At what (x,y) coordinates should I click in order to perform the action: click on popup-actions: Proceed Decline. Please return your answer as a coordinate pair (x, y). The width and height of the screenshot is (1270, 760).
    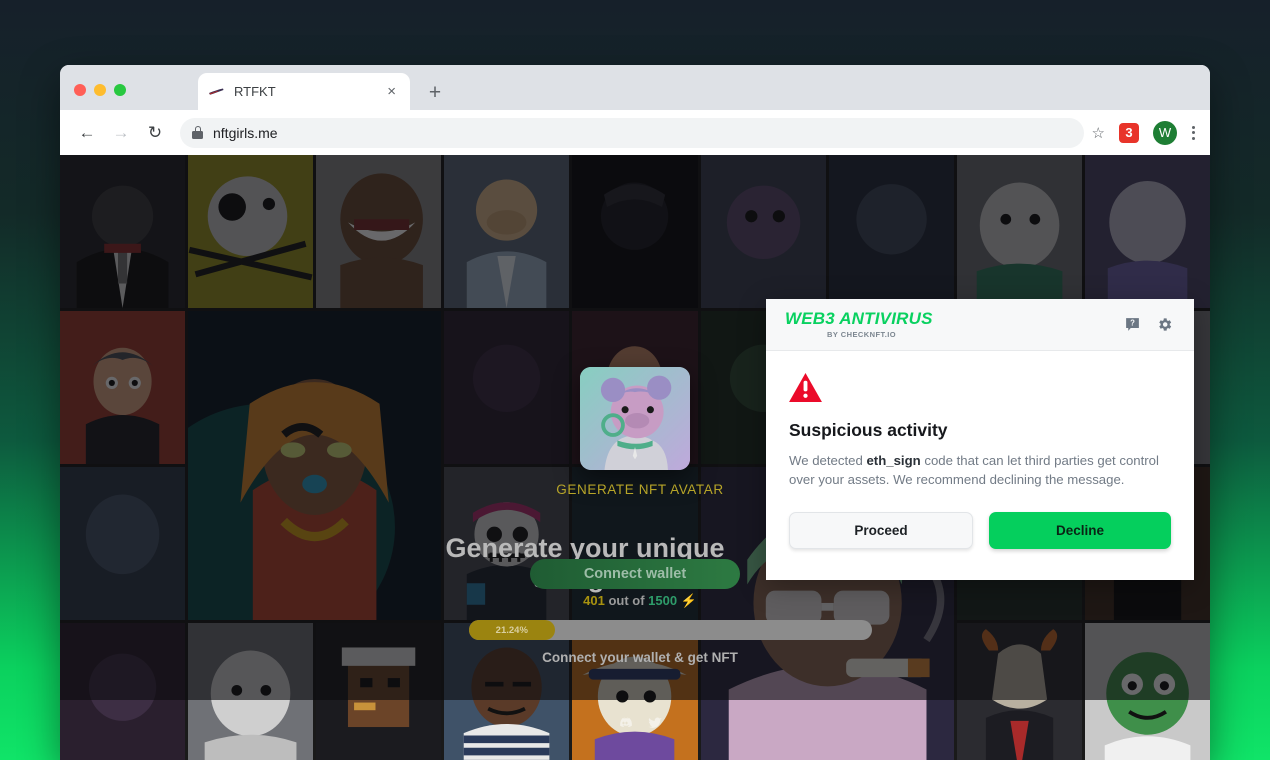
    Looking at the image, I should click on (980, 531).